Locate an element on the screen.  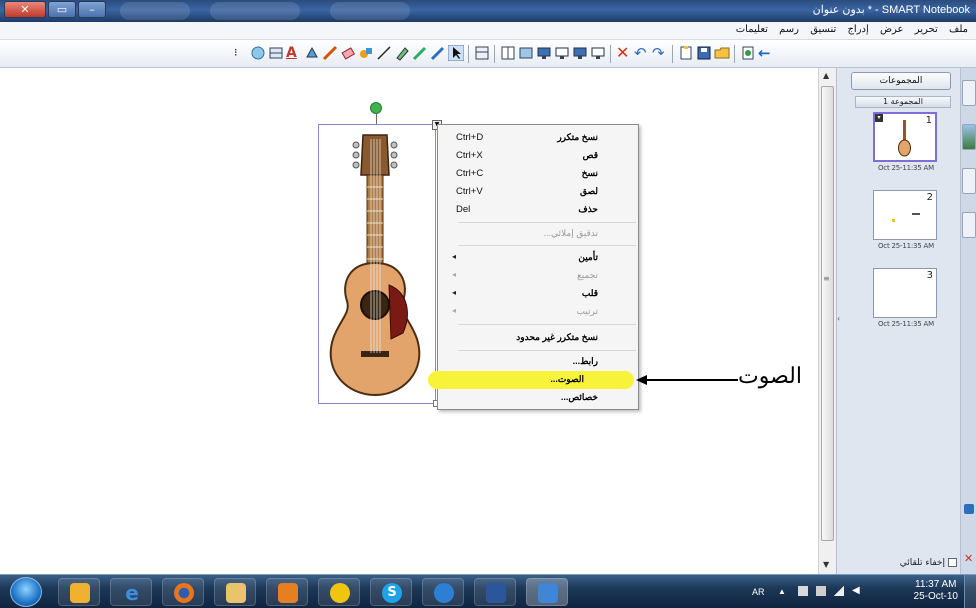
guitar-image is located at coordinates (377, 264).